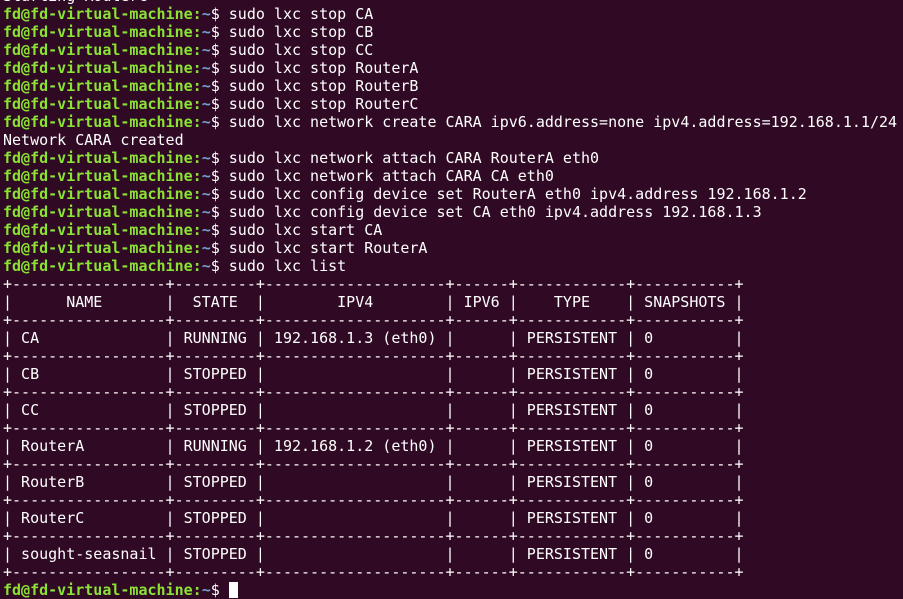 The width and height of the screenshot is (903, 599). Describe the element at coordinates (391, 176) in the screenshot. I see `command-text: sudo lxc network attach CARA CA eth0` at that location.